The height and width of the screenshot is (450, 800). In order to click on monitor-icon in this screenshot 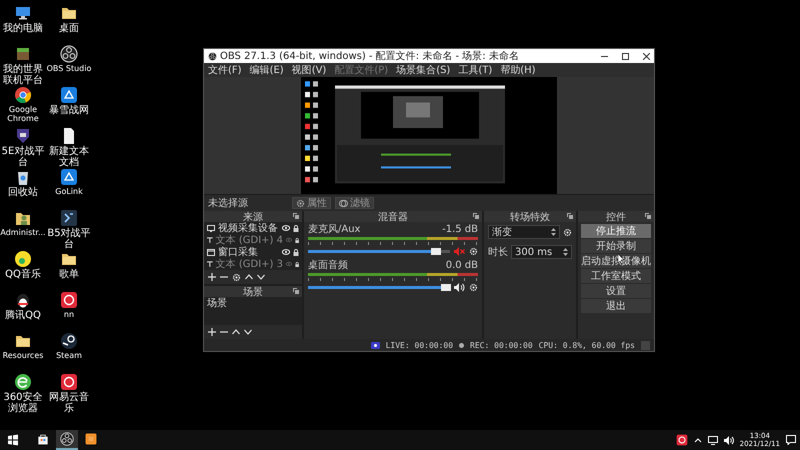, I will do `click(23, 13)`.